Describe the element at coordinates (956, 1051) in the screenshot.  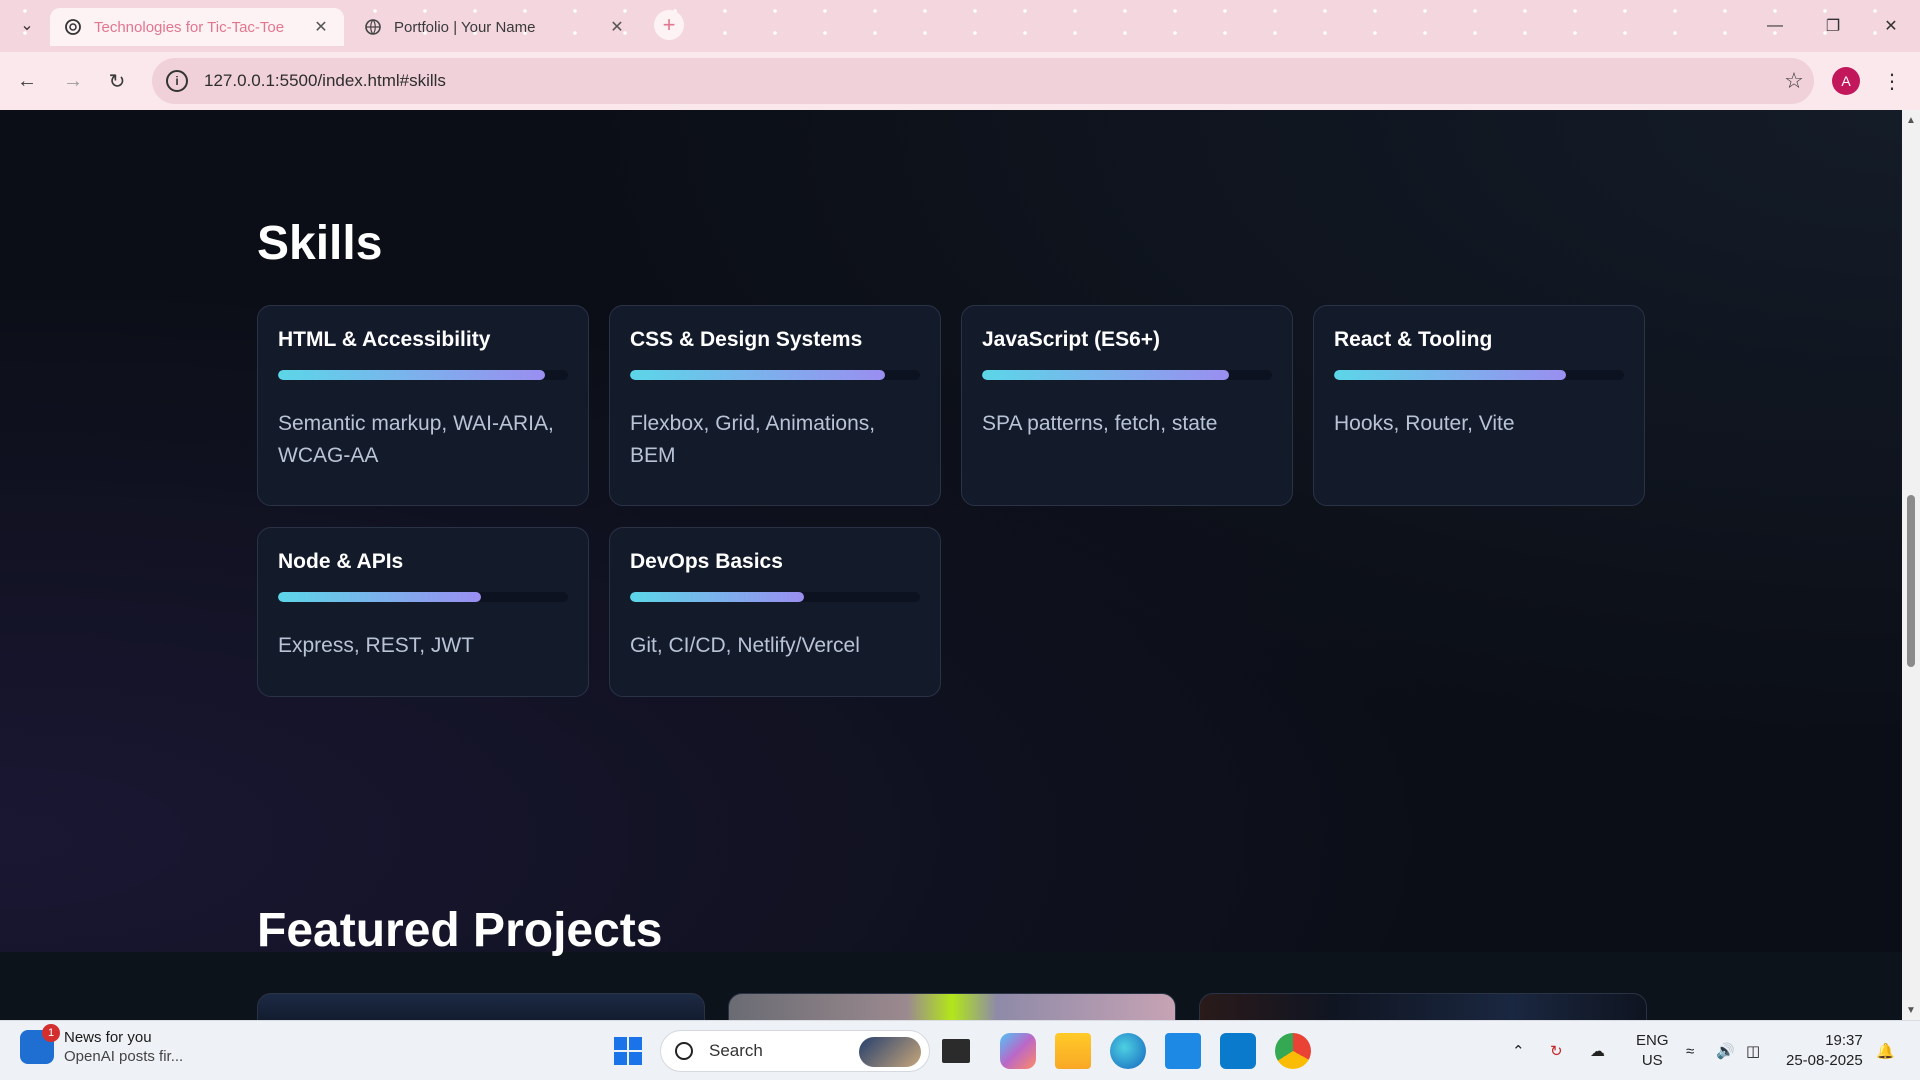
I see `task-view-icon` at that location.